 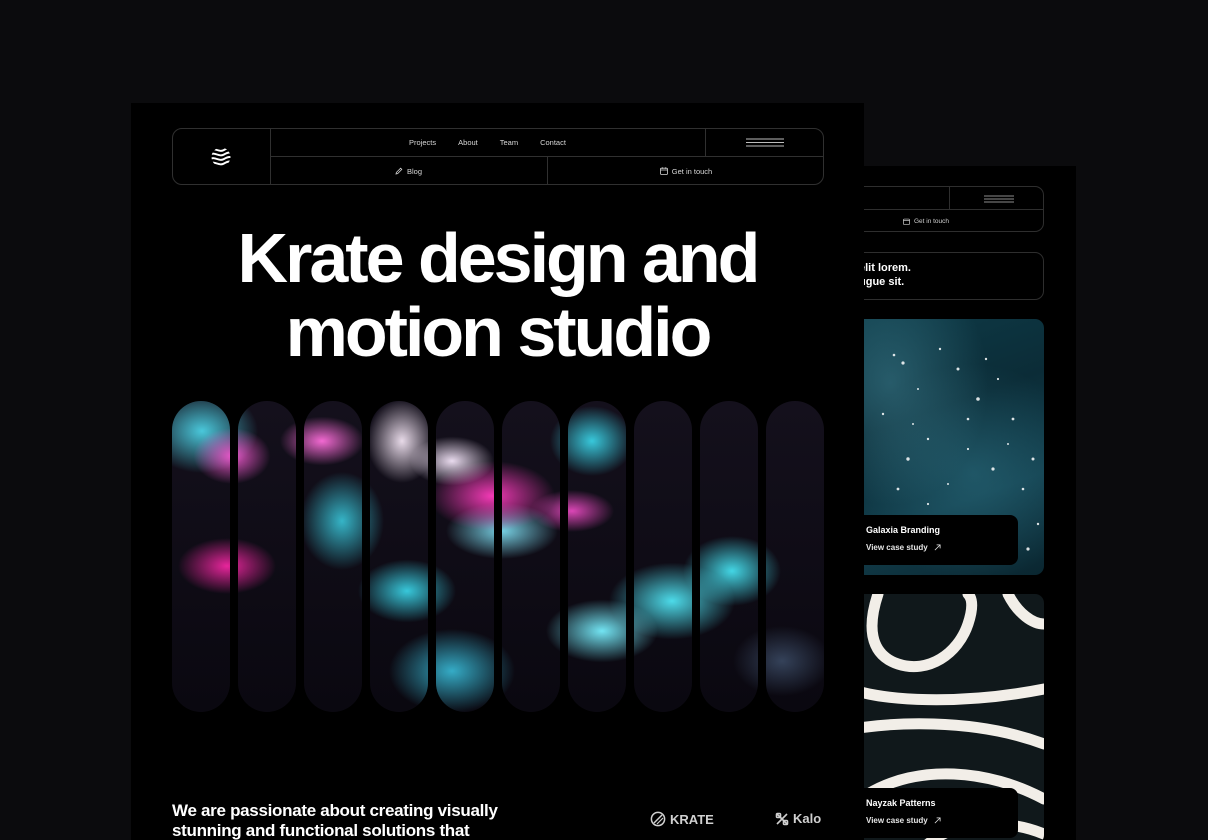 What do you see at coordinates (946, 447) in the screenshot?
I see `case-study-card-galaxia: Galaxia Branding View case study` at bounding box center [946, 447].